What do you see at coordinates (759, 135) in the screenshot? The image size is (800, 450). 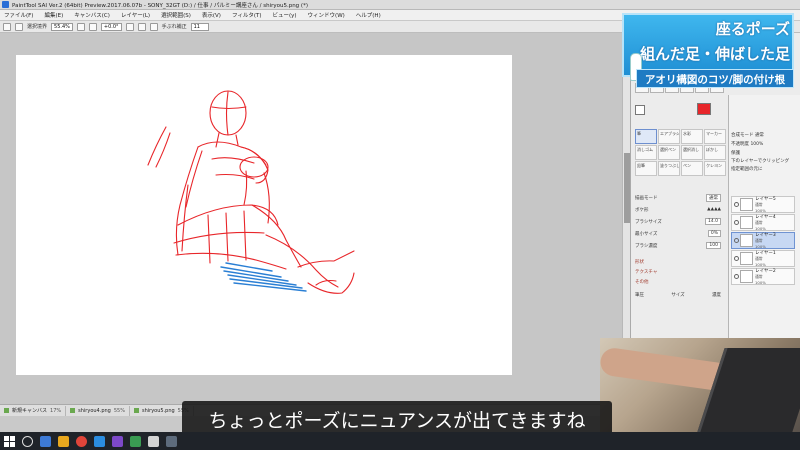 I see `layer-blend-select: 通常` at bounding box center [759, 135].